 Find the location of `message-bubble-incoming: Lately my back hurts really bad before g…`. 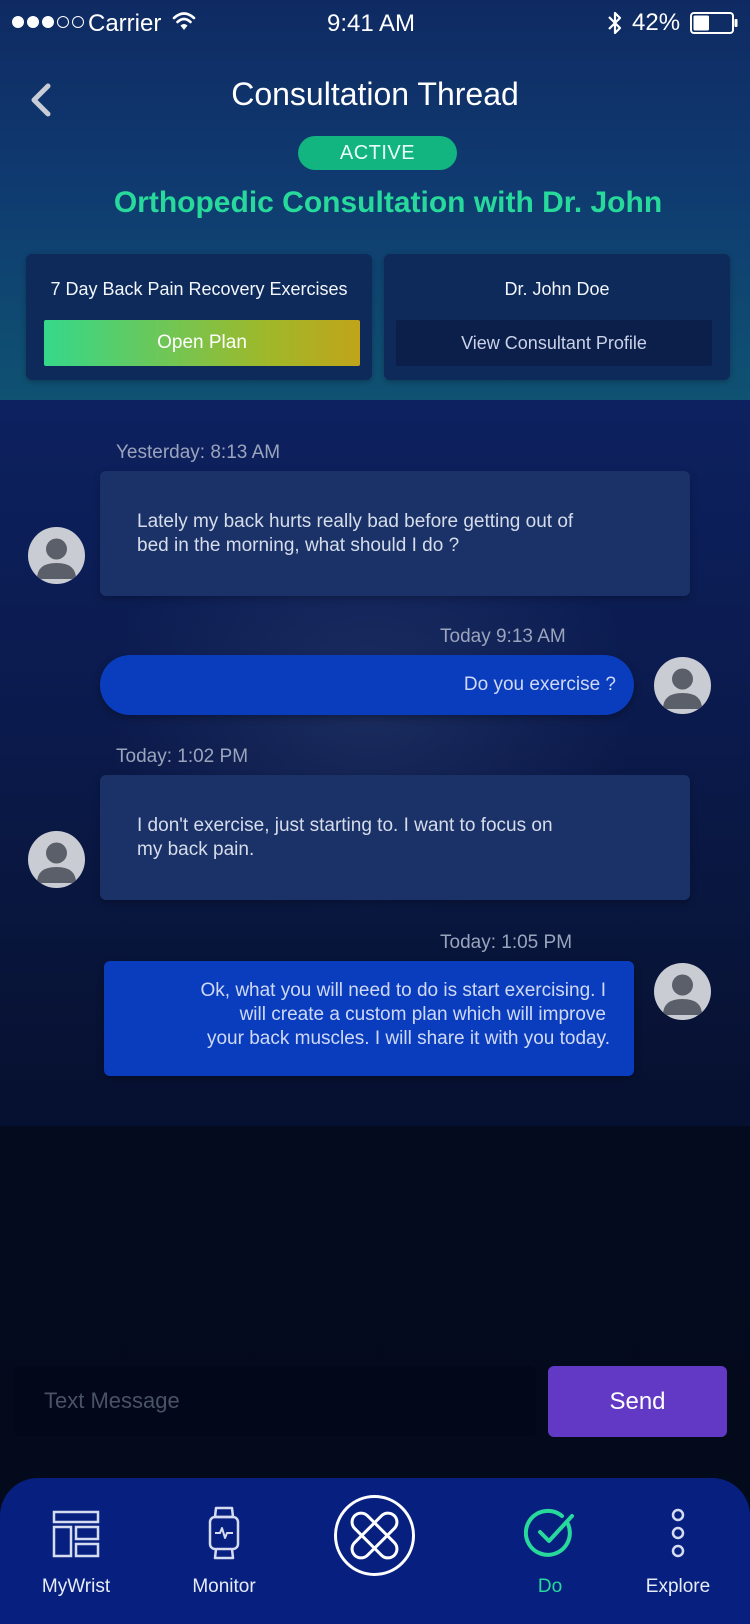

message-bubble-incoming: Lately my back hurts really bad before g… is located at coordinates (395, 533).